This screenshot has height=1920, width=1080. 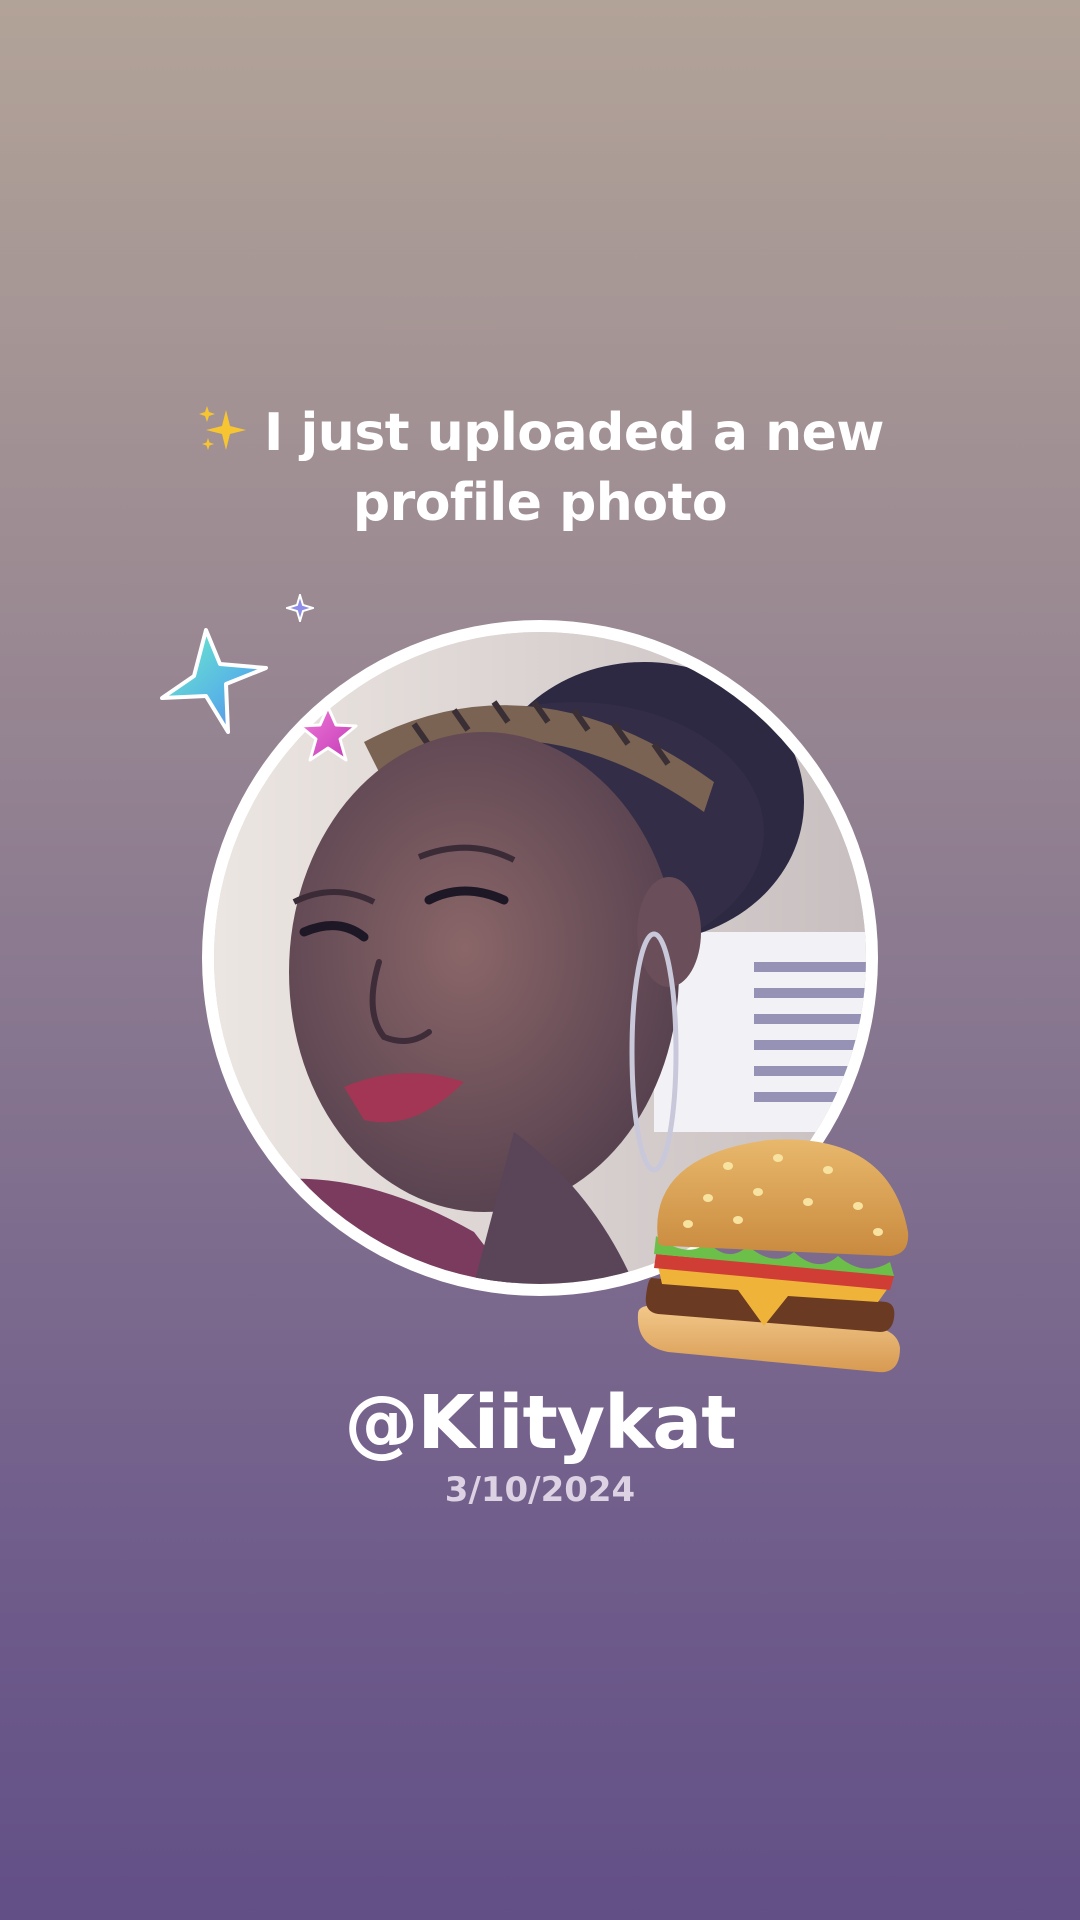 What do you see at coordinates (540, 1490) in the screenshot?
I see `post-date: 3/10/2024` at bounding box center [540, 1490].